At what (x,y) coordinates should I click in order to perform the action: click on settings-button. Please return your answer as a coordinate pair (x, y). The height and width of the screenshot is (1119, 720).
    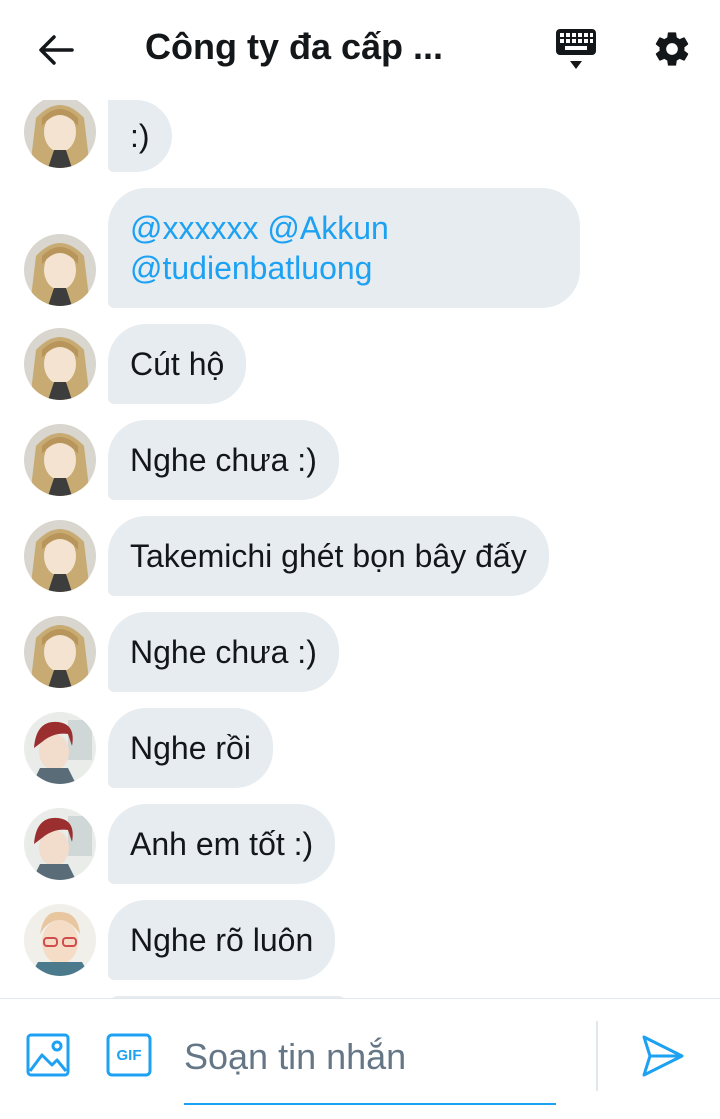
    Looking at the image, I should click on (672, 49).